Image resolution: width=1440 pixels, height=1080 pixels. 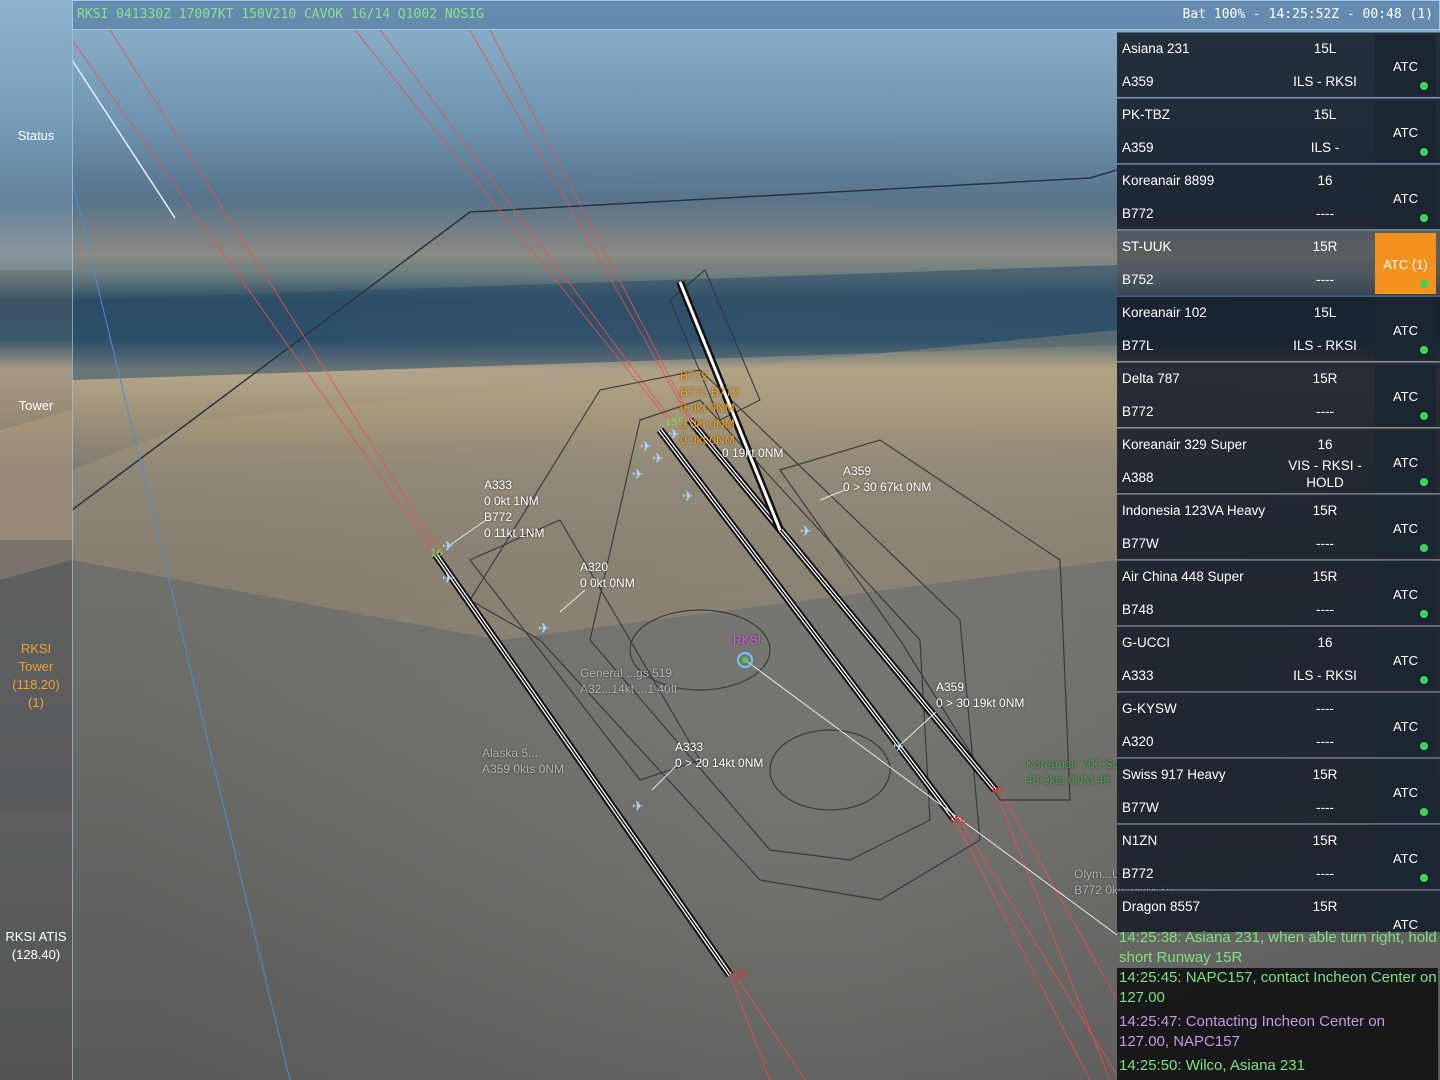 What do you see at coordinates (1278, 328) in the screenshot?
I see `flight-strip: Koreanair 102 B77L 15L ILS - RKSI ATC` at bounding box center [1278, 328].